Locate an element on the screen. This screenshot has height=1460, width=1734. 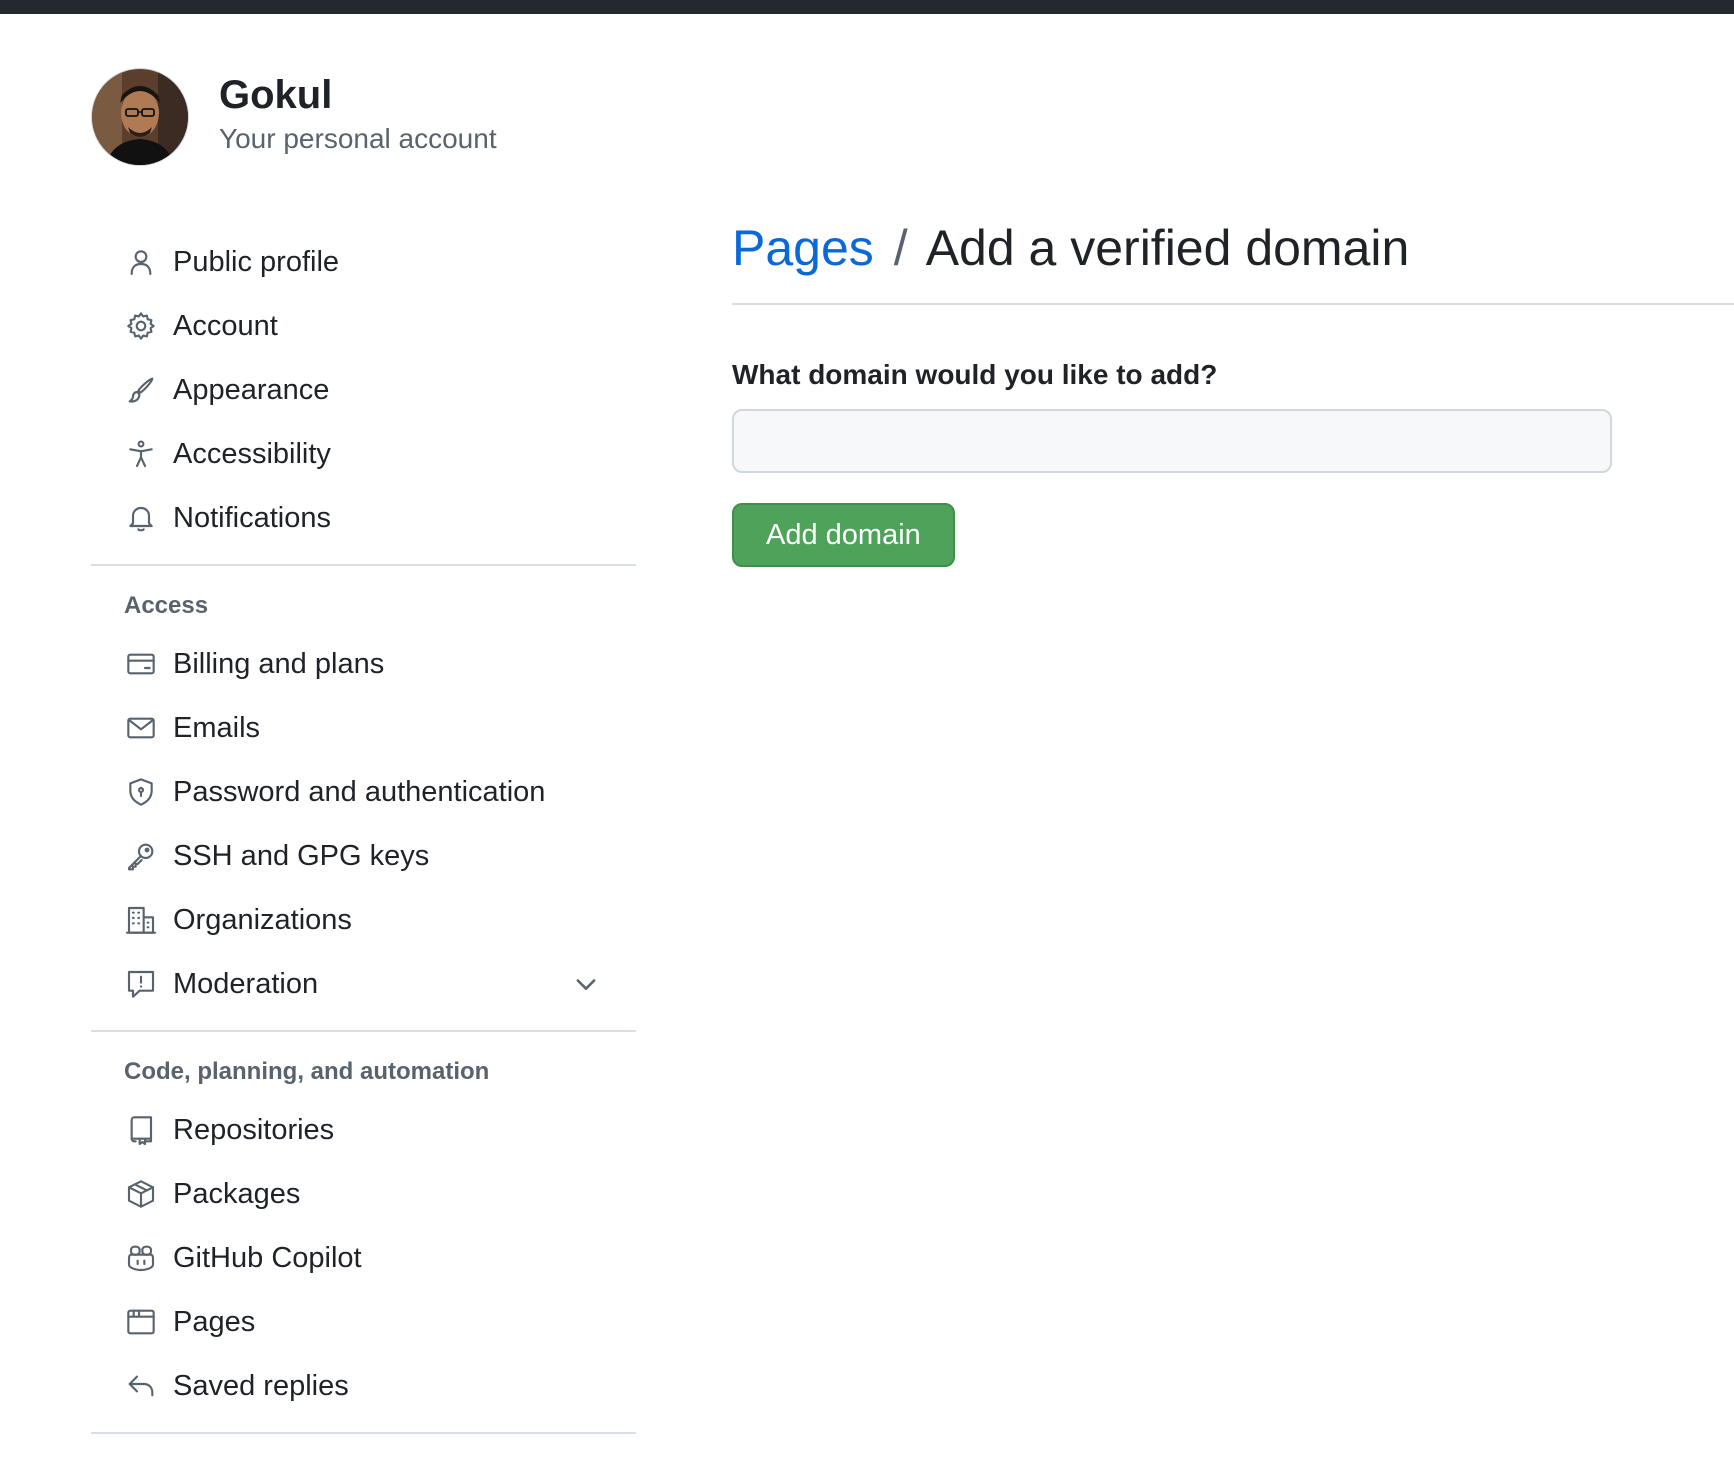
sidebar-item-repositories: Repositories is located at coordinates (363, 1130).